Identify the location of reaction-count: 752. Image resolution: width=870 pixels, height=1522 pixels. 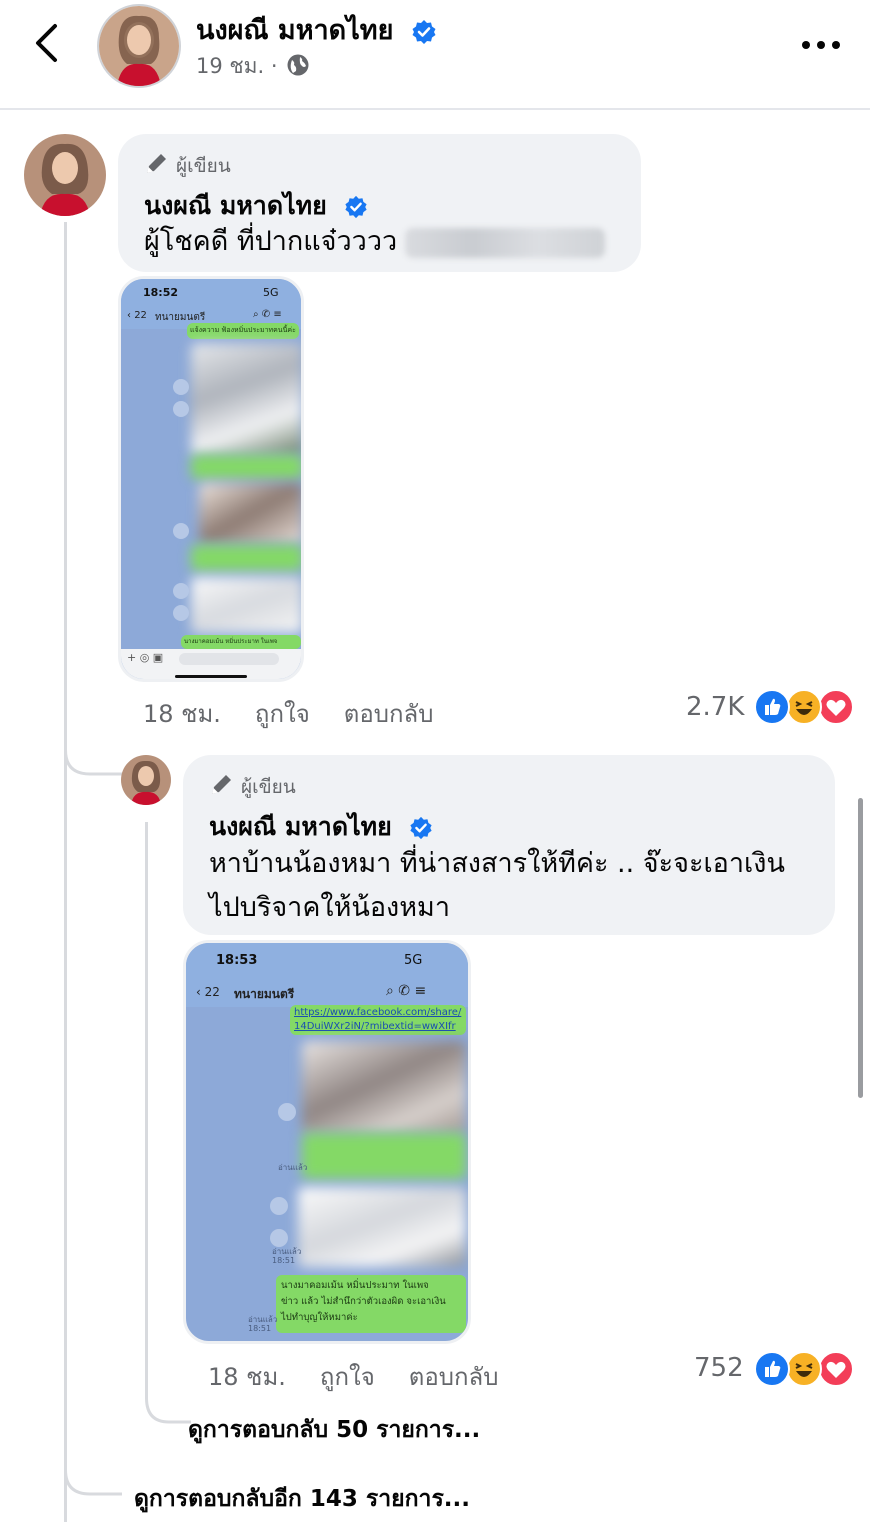
(719, 1368).